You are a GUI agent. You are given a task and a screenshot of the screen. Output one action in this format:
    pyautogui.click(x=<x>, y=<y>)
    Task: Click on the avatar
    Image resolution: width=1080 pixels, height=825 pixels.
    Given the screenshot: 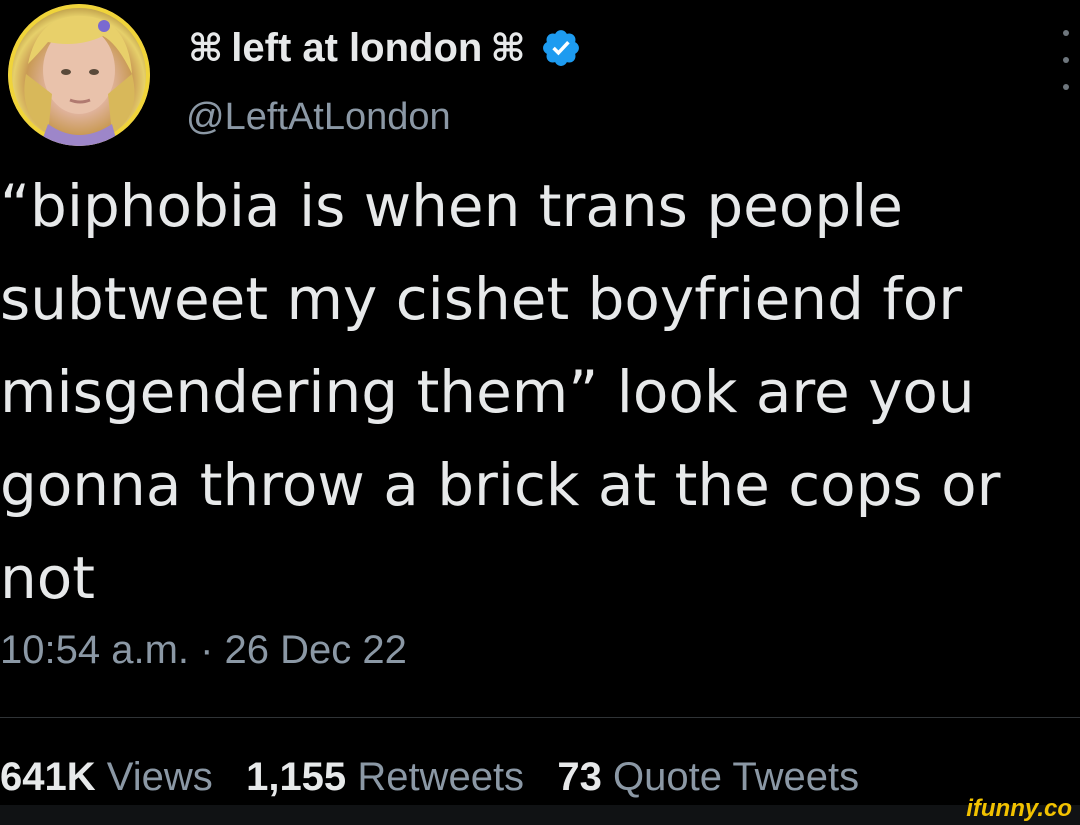 What is the action you would take?
    pyautogui.click(x=79, y=75)
    